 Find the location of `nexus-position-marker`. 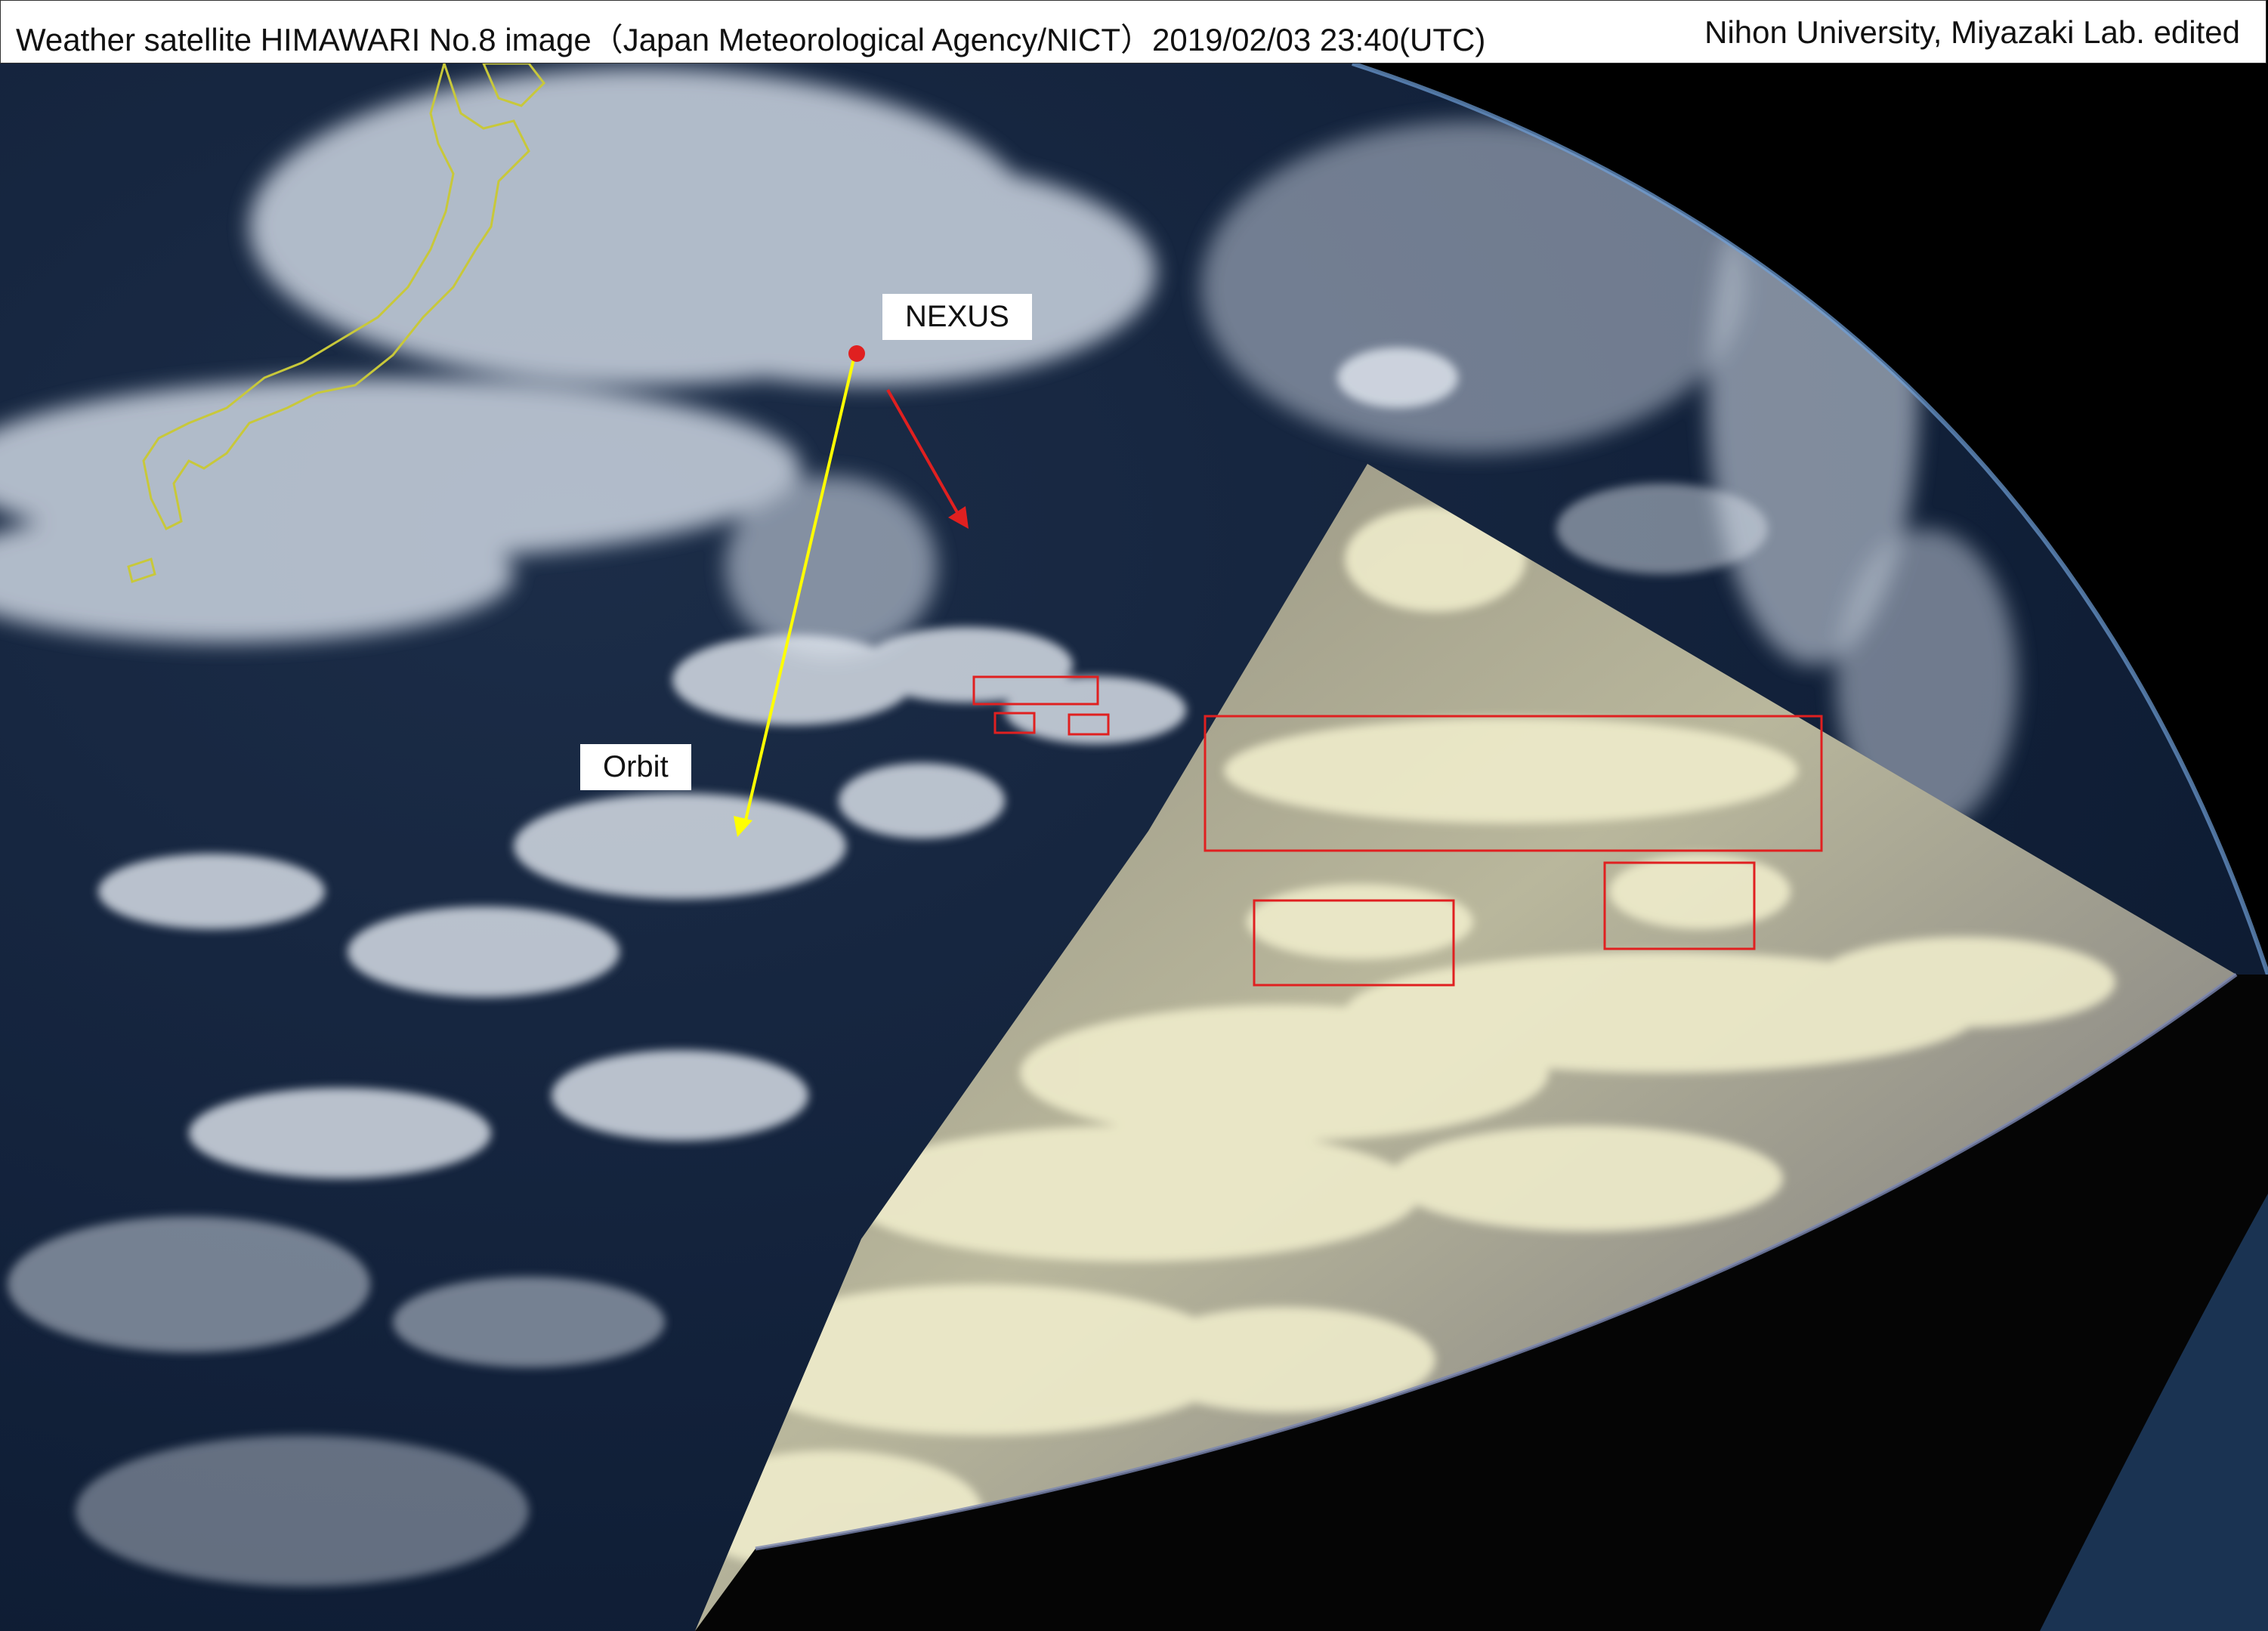

nexus-position-marker is located at coordinates (856, 353).